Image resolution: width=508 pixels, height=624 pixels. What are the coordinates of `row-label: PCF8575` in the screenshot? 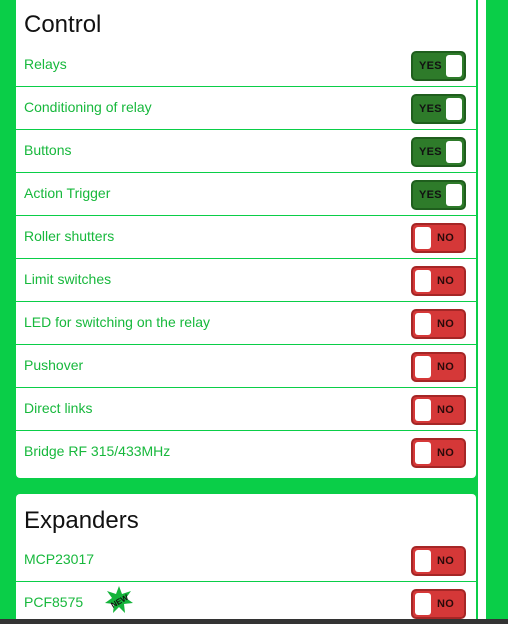 It's located at (54, 602).